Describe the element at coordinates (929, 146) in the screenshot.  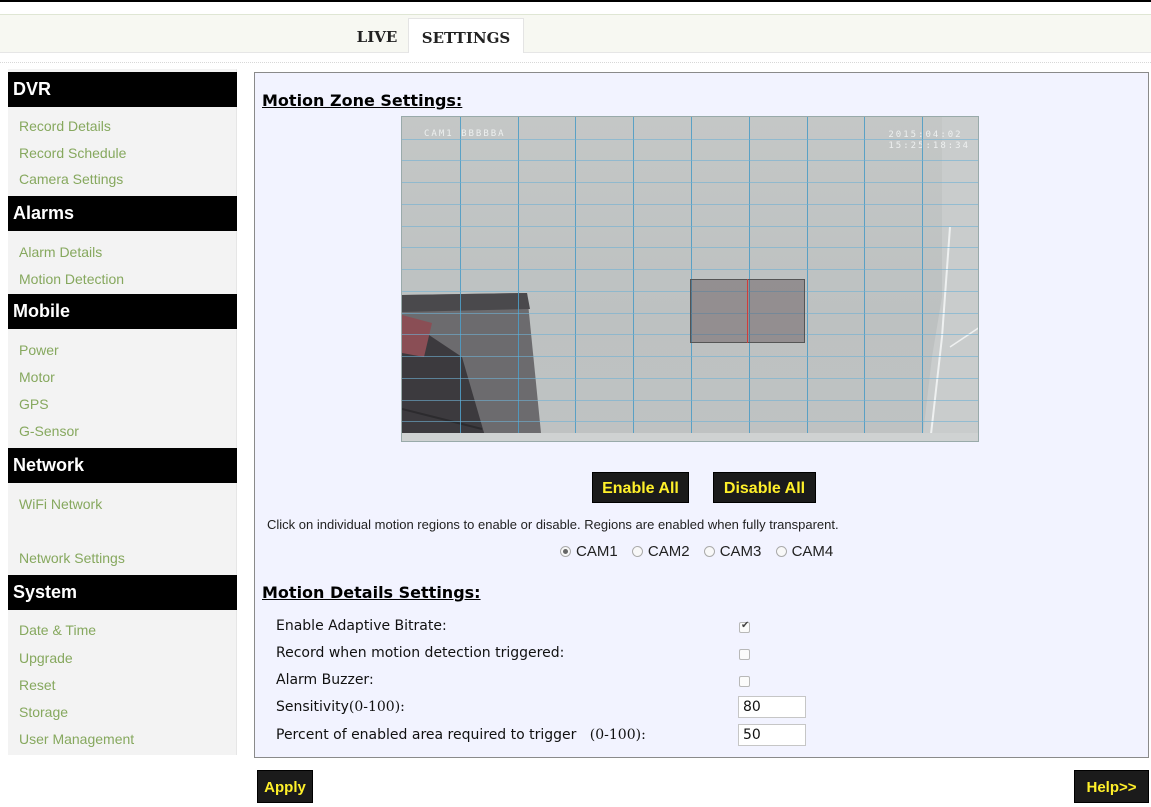
I see `camera-overlay-time: 15:25:18:34` at that location.